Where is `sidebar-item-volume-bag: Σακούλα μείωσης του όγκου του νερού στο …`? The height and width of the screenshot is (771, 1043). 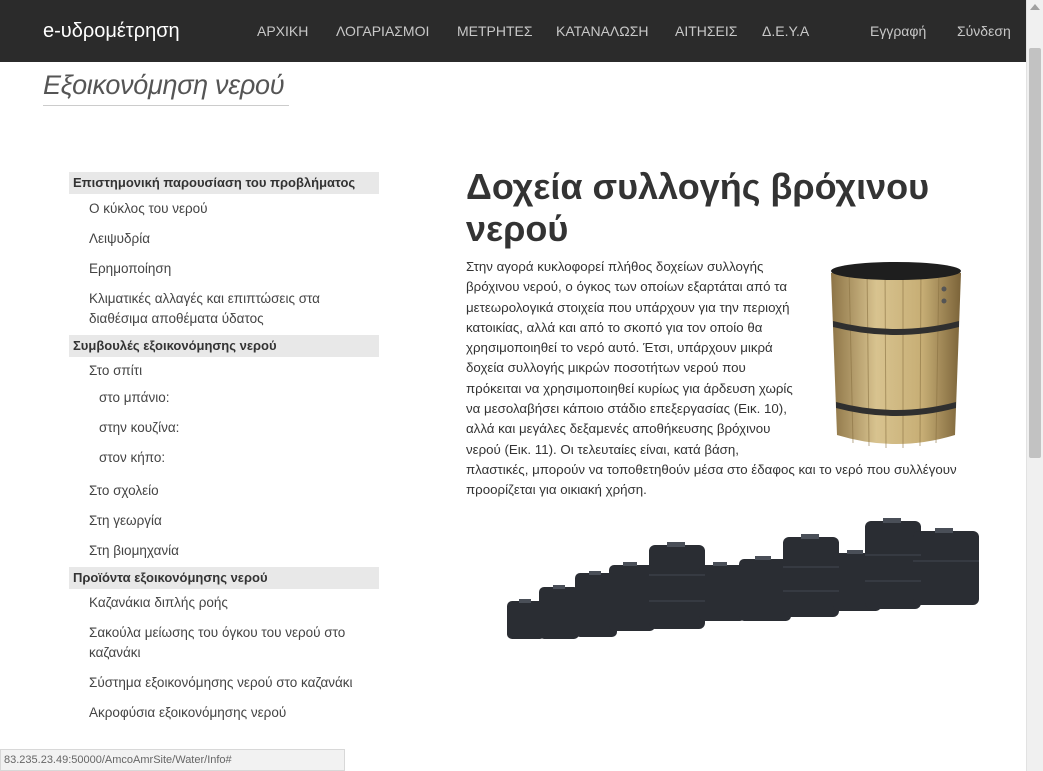 sidebar-item-volume-bag: Σακούλα μείωσης του όγκου του νερού στο … is located at coordinates (224, 643).